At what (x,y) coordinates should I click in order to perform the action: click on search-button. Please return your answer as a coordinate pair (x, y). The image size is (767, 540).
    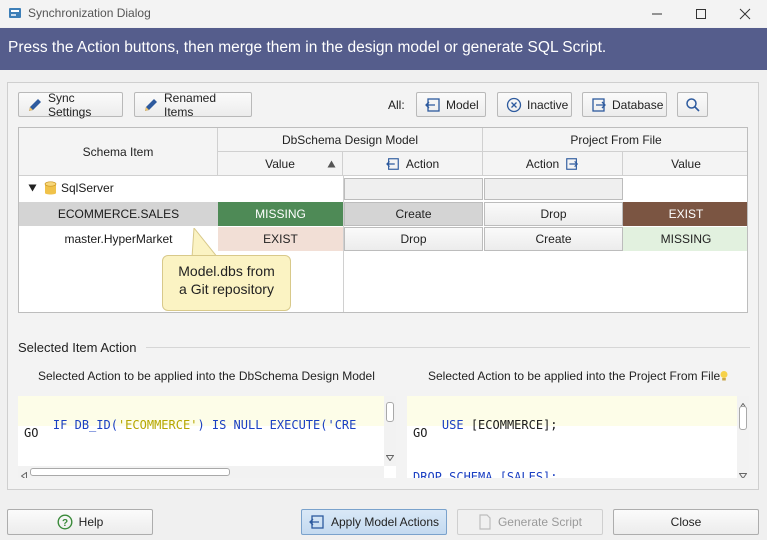
    Looking at the image, I should click on (692, 104).